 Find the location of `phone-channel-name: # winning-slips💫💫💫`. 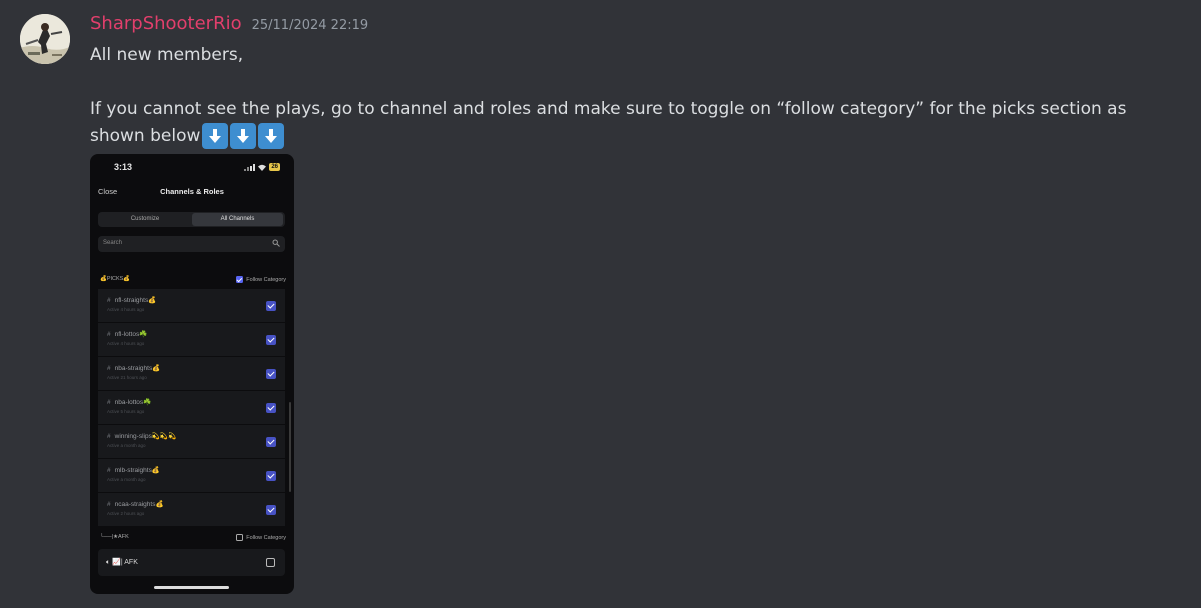

phone-channel-name: # winning-slips💫💫💫 is located at coordinates (142, 436).